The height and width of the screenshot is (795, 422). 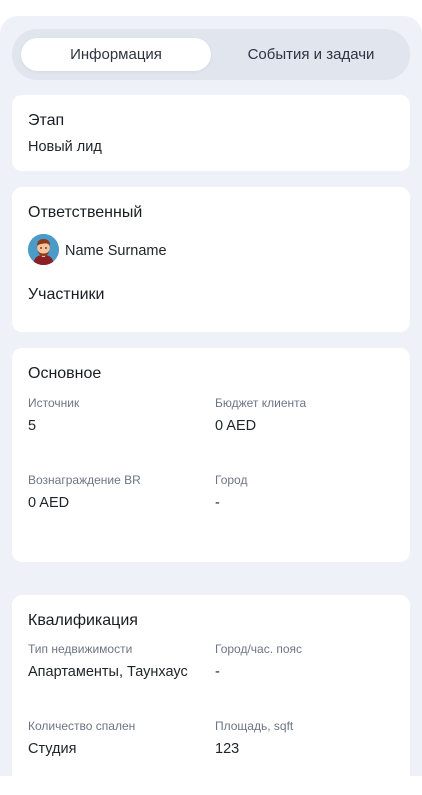 What do you see at coordinates (32, 426) in the screenshot?
I see `source-value: 5` at bounding box center [32, 426].